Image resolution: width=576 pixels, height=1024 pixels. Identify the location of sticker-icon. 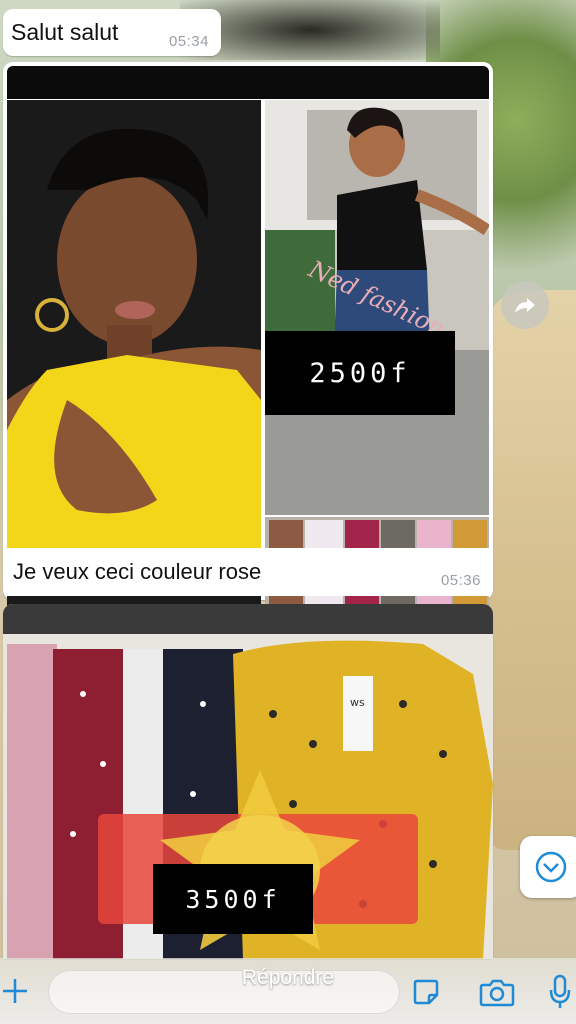
(426, 992).